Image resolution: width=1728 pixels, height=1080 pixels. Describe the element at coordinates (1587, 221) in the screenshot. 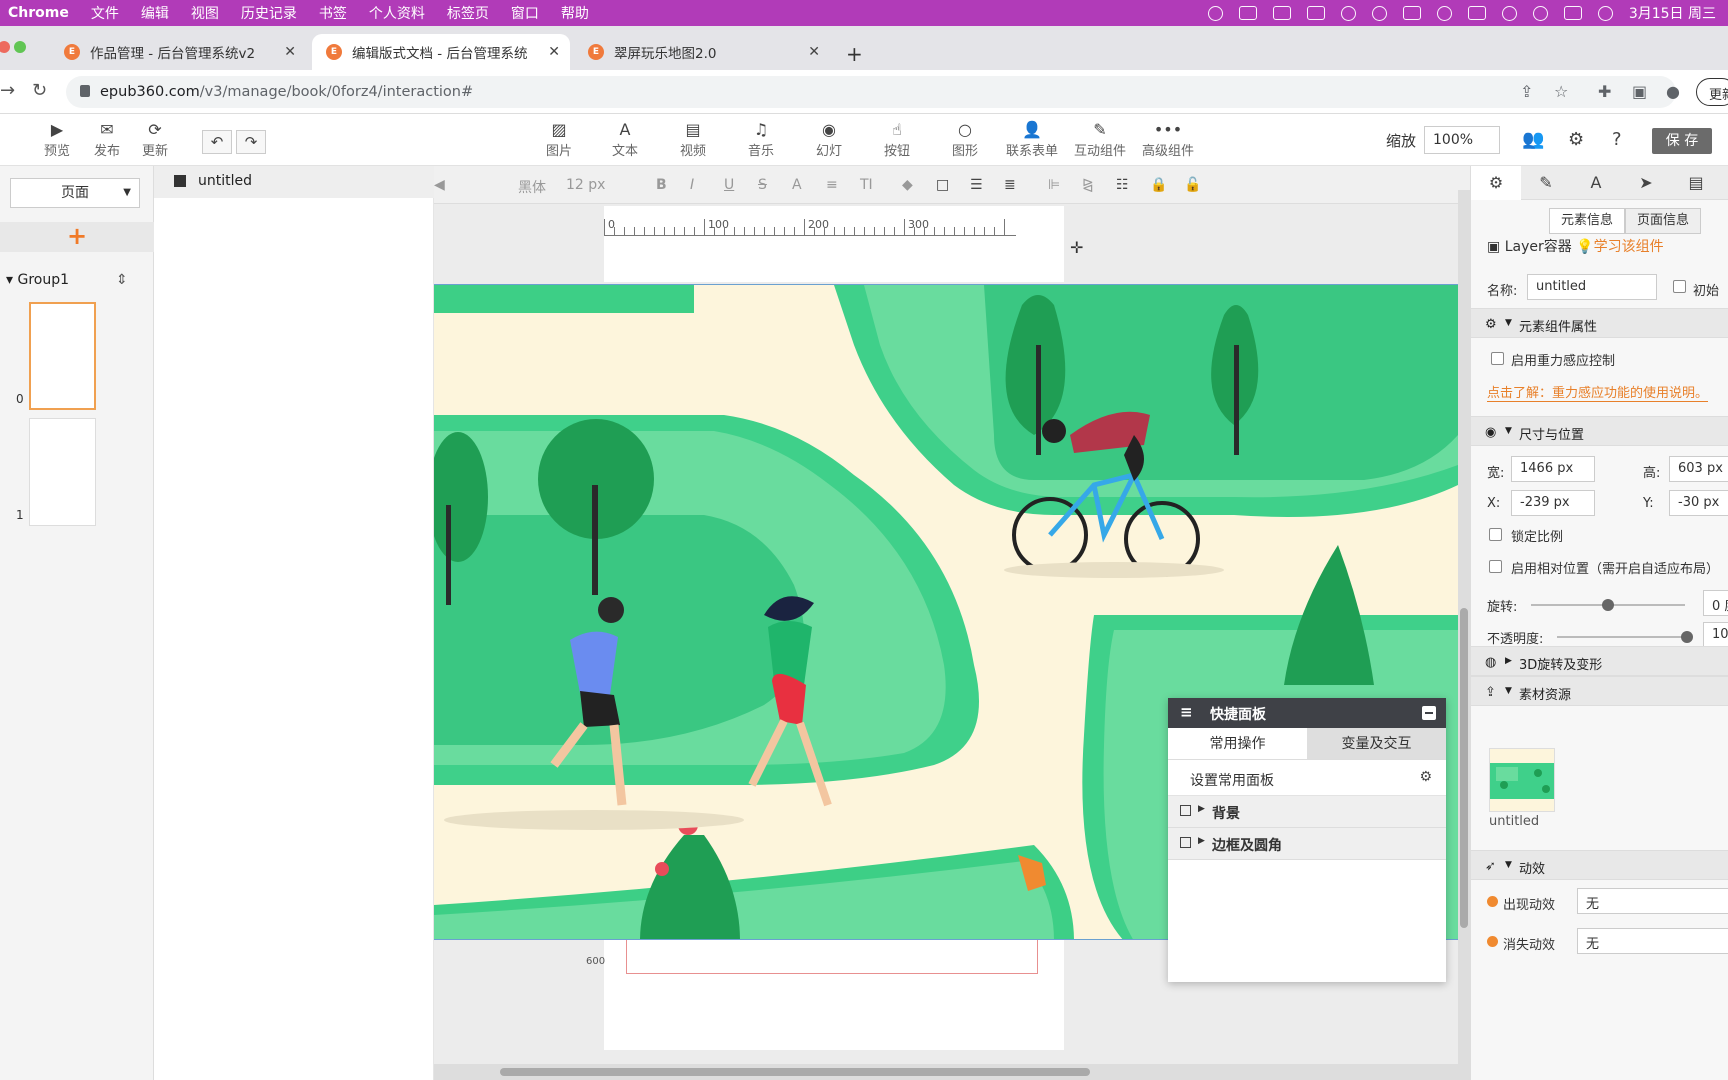

I see `element-info-tab: 元素信息` at that location.